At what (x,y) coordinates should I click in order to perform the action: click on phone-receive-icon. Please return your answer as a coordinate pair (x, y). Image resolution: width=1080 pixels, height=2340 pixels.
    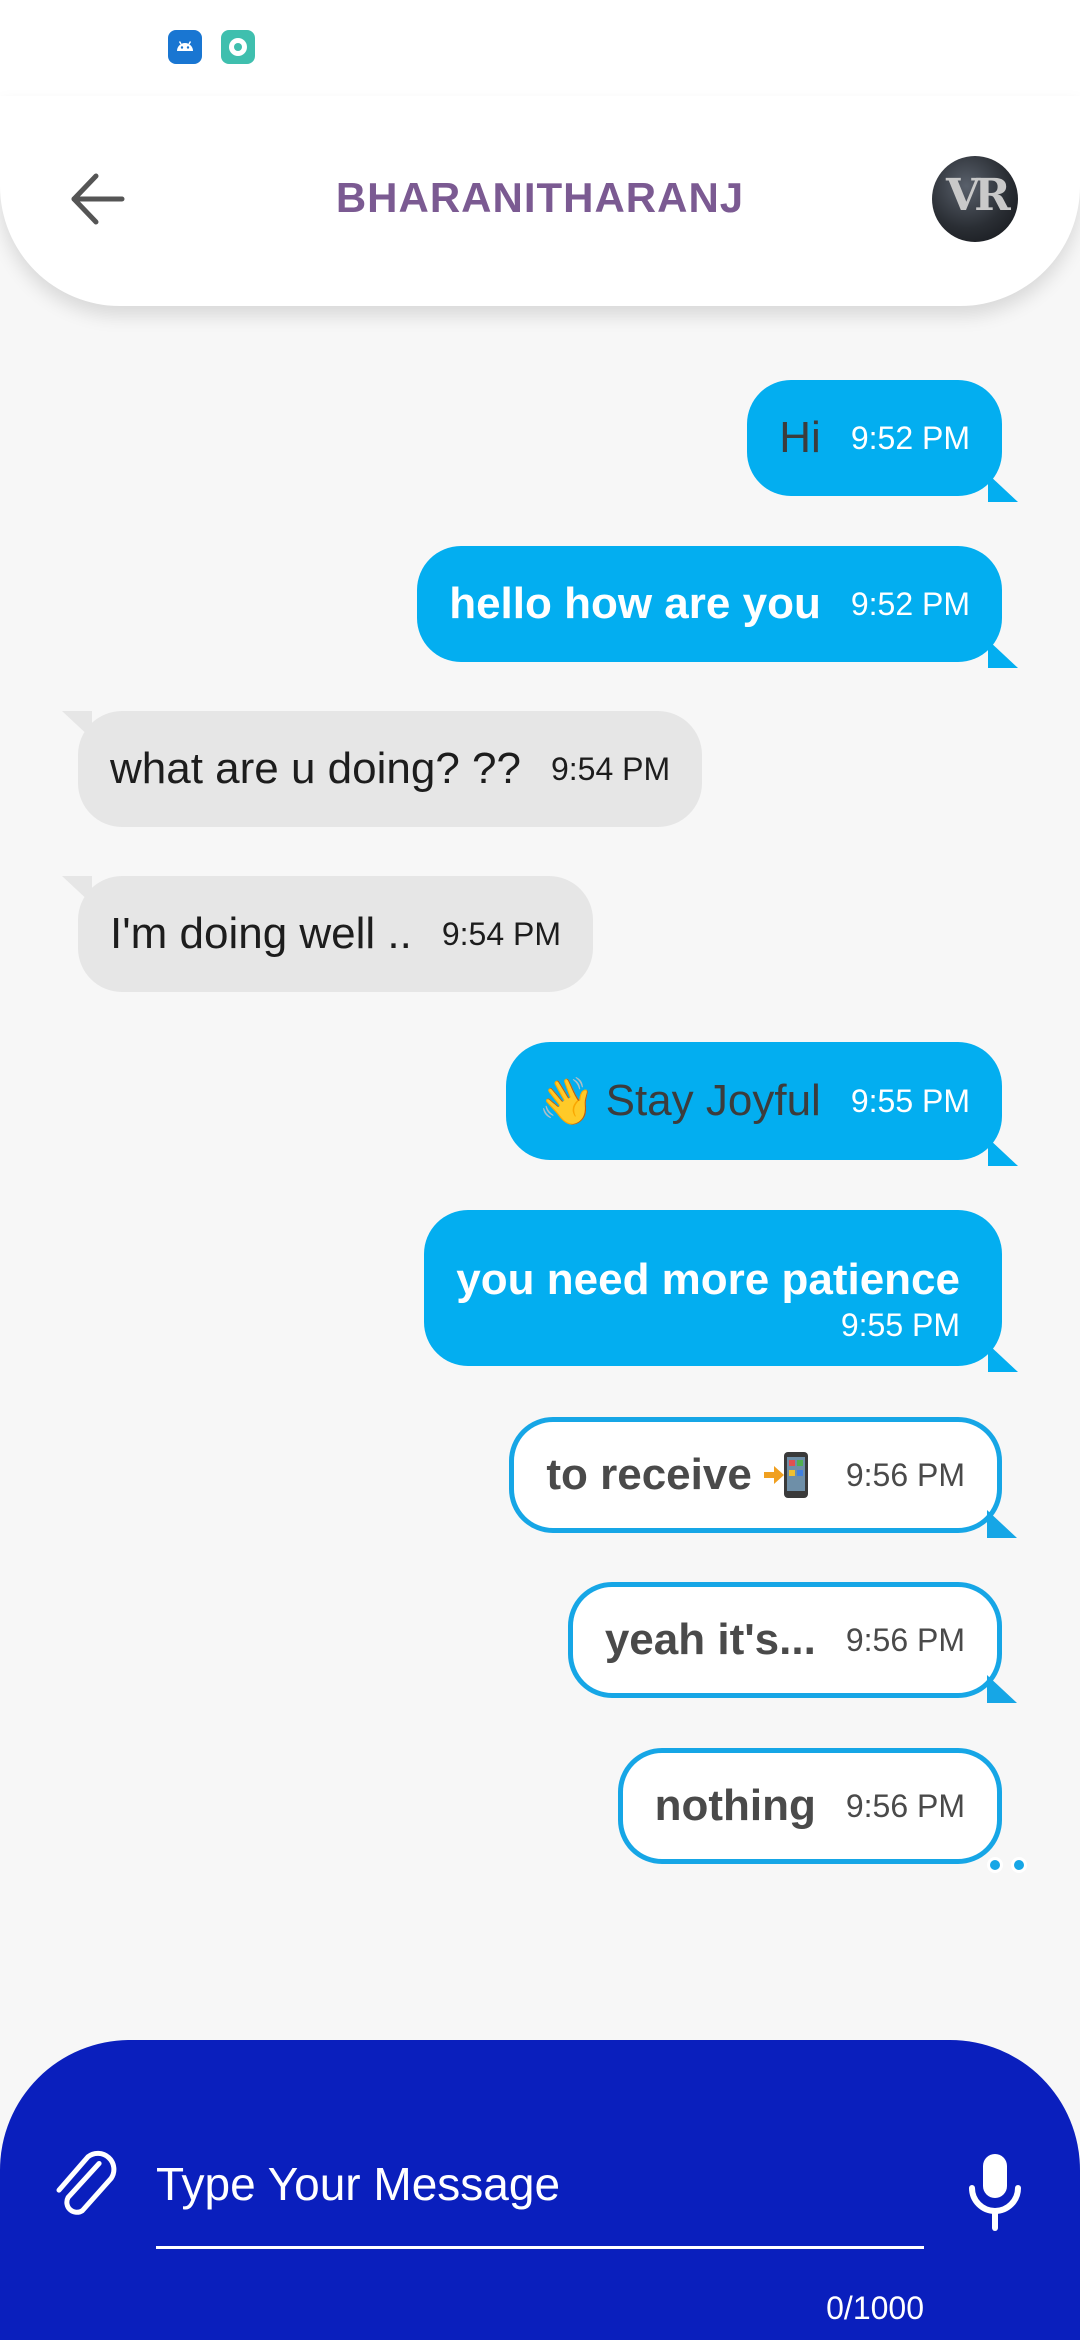
    Looking at the image, I should click on (789, 1475).